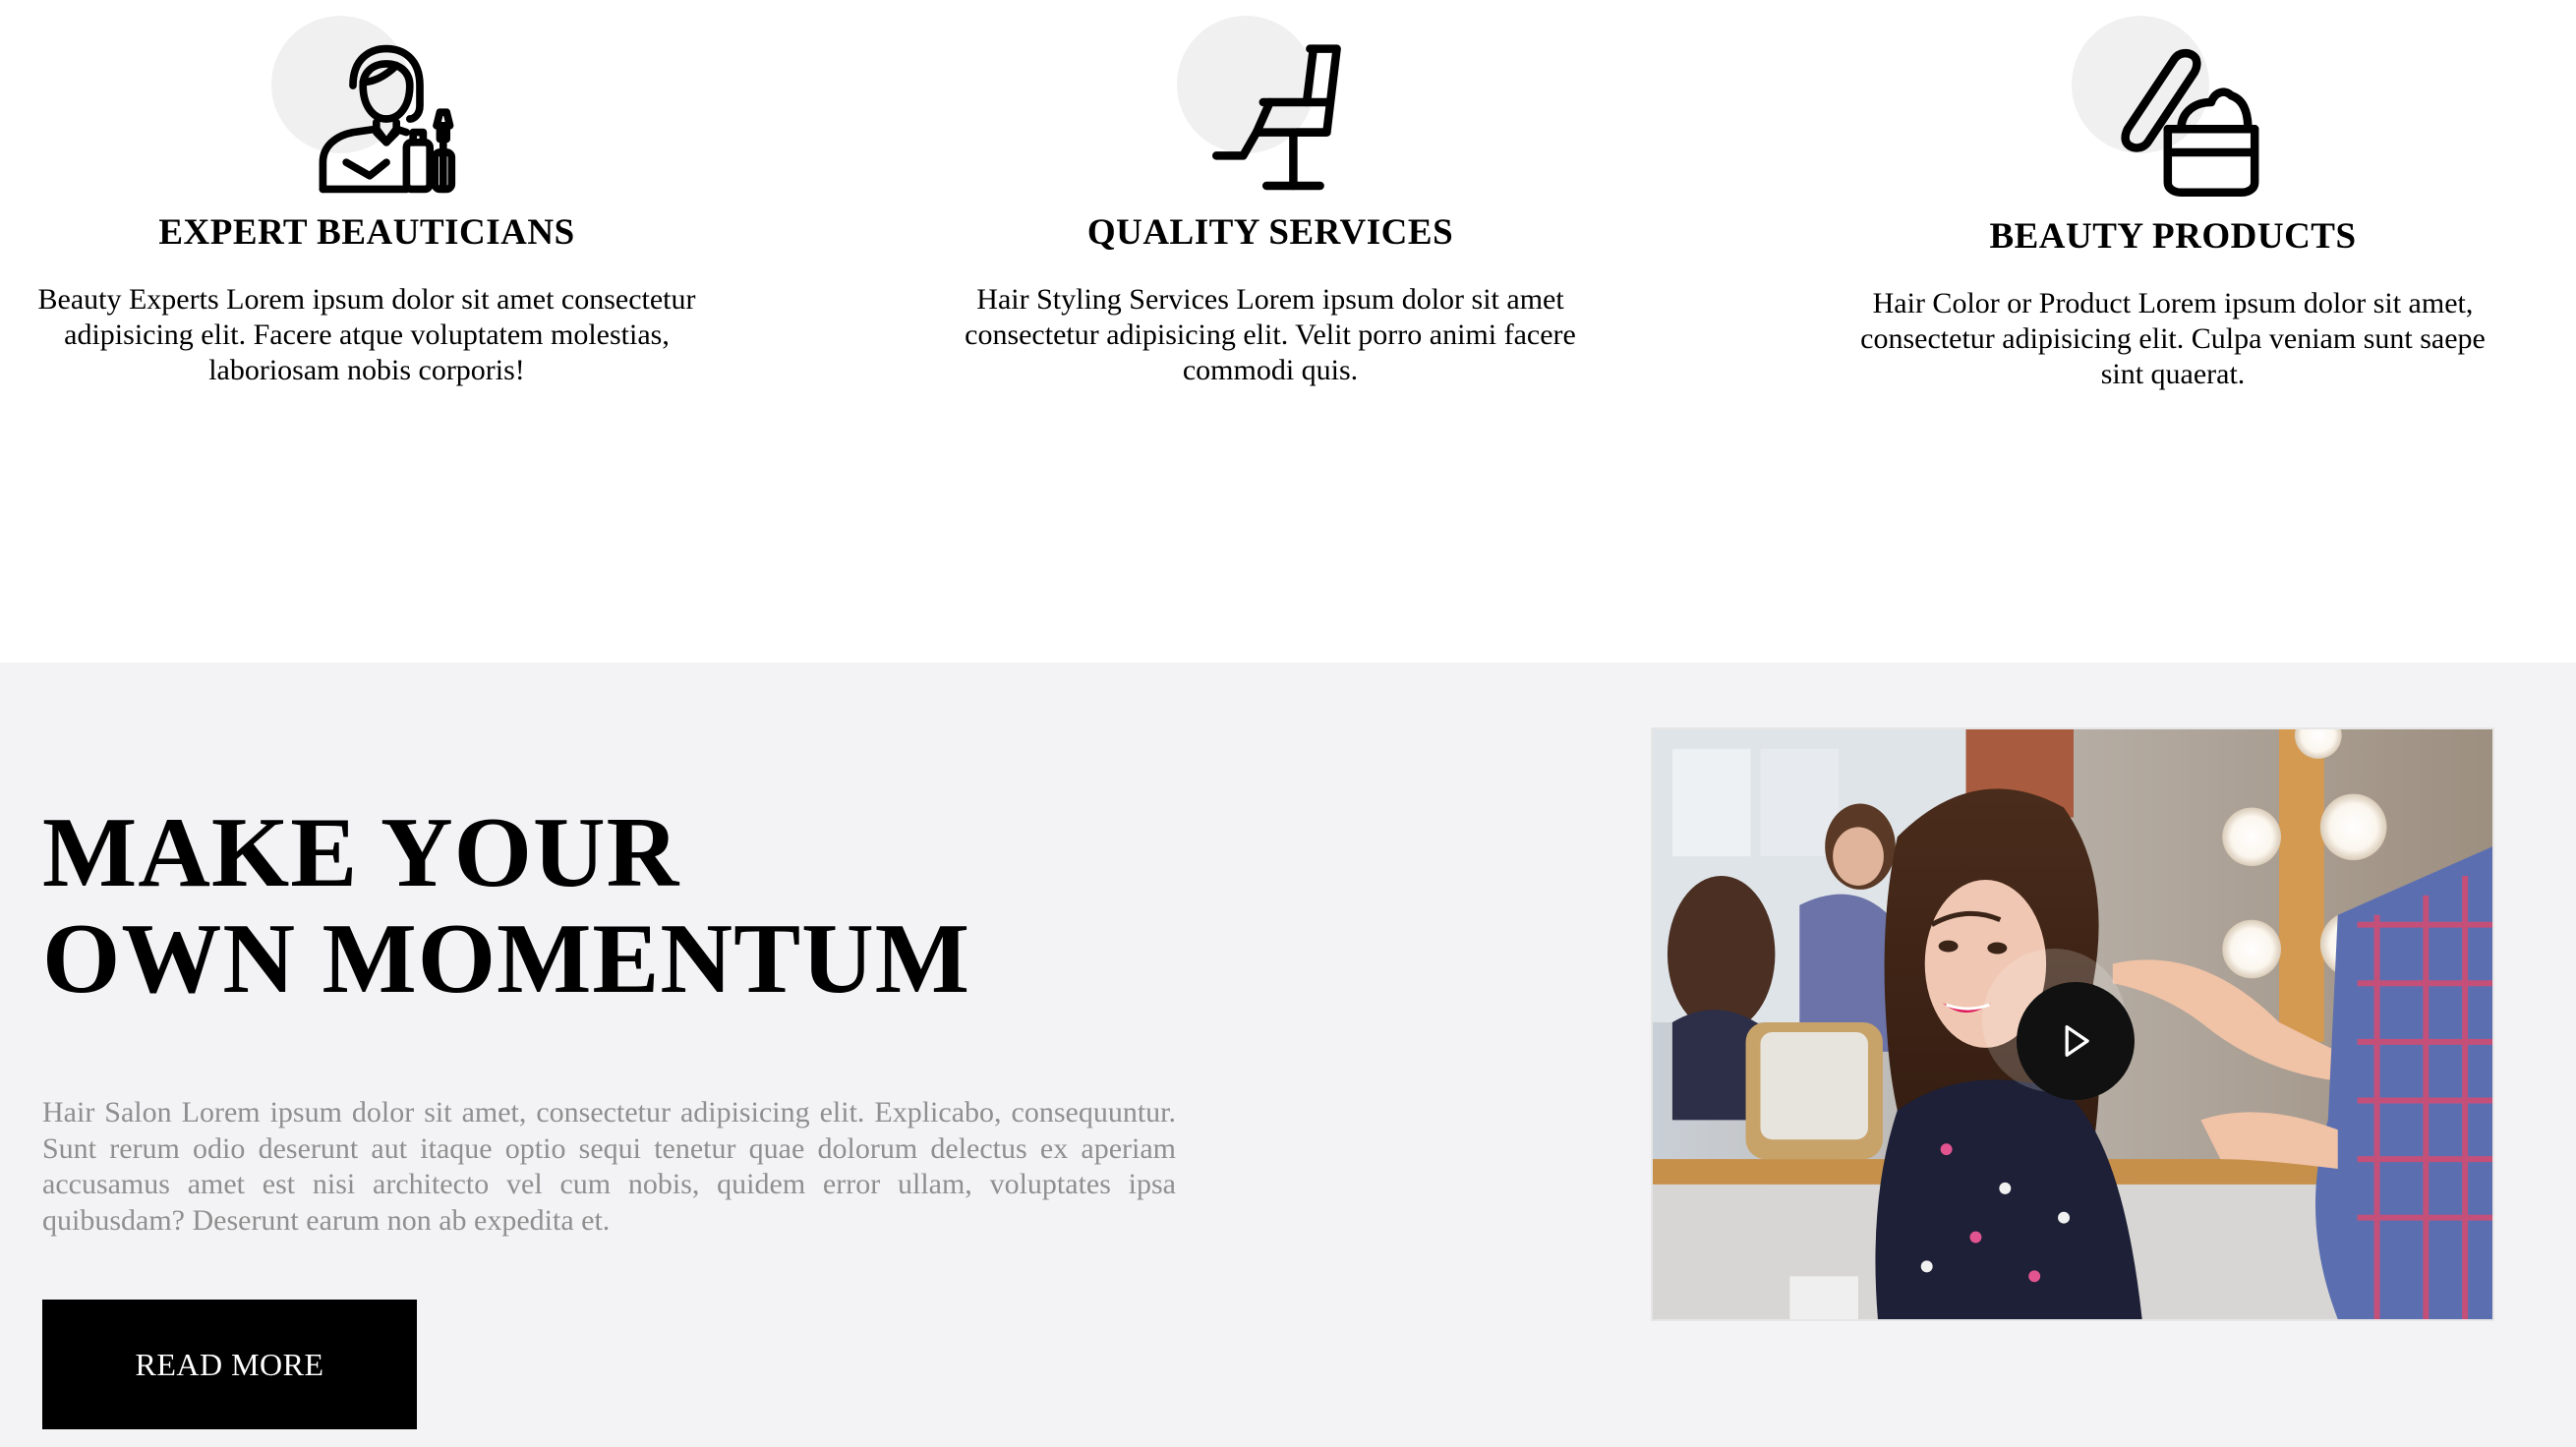 Image resolution: width=2576 pixels, height=1447 pixels. What do you see at coordinates (386, 119) in the screenshot?
I see `beautician-icon` at bounding box center [386, 119].